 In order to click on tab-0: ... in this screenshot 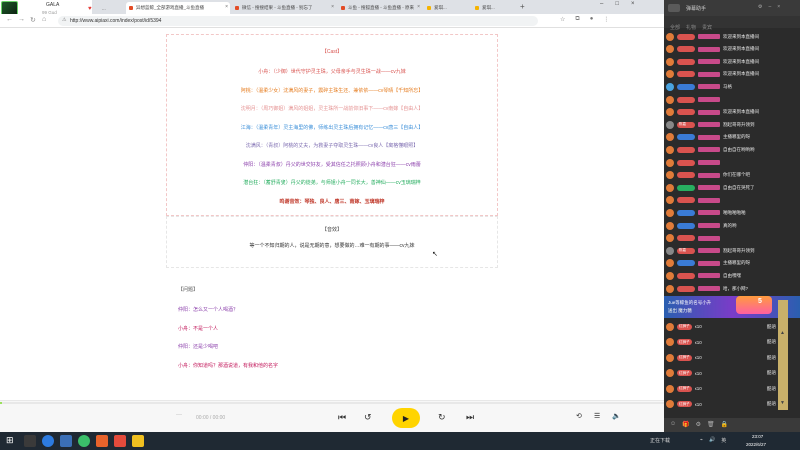, I will do `click(107, 8)`.